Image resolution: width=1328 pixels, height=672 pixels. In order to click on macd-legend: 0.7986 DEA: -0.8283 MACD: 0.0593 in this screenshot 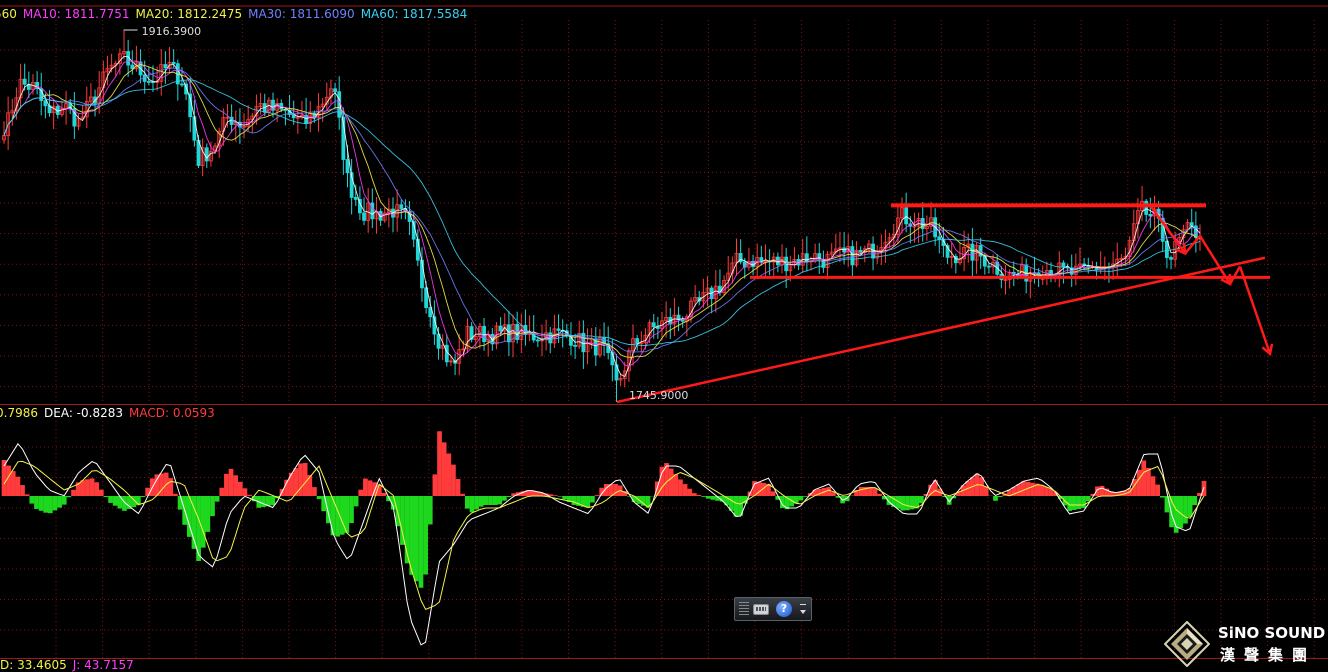, I will do `click(110, 413)`.